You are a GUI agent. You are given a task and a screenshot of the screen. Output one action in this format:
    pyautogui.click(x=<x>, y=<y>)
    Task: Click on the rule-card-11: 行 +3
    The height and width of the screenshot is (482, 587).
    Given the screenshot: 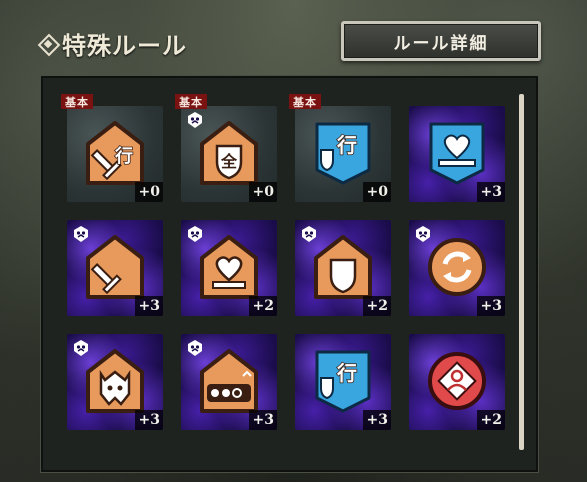 What is the action you would take?
    pyautogui.click(x=343, y=382)
    